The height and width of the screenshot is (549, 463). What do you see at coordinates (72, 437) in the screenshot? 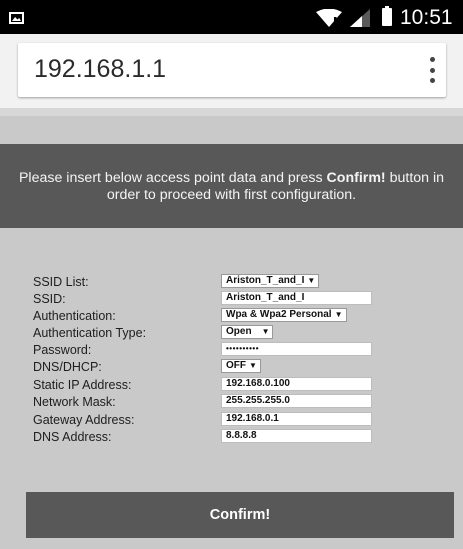
I see `dns-address-label: DNS Address:` at bounding box center [72, 437].